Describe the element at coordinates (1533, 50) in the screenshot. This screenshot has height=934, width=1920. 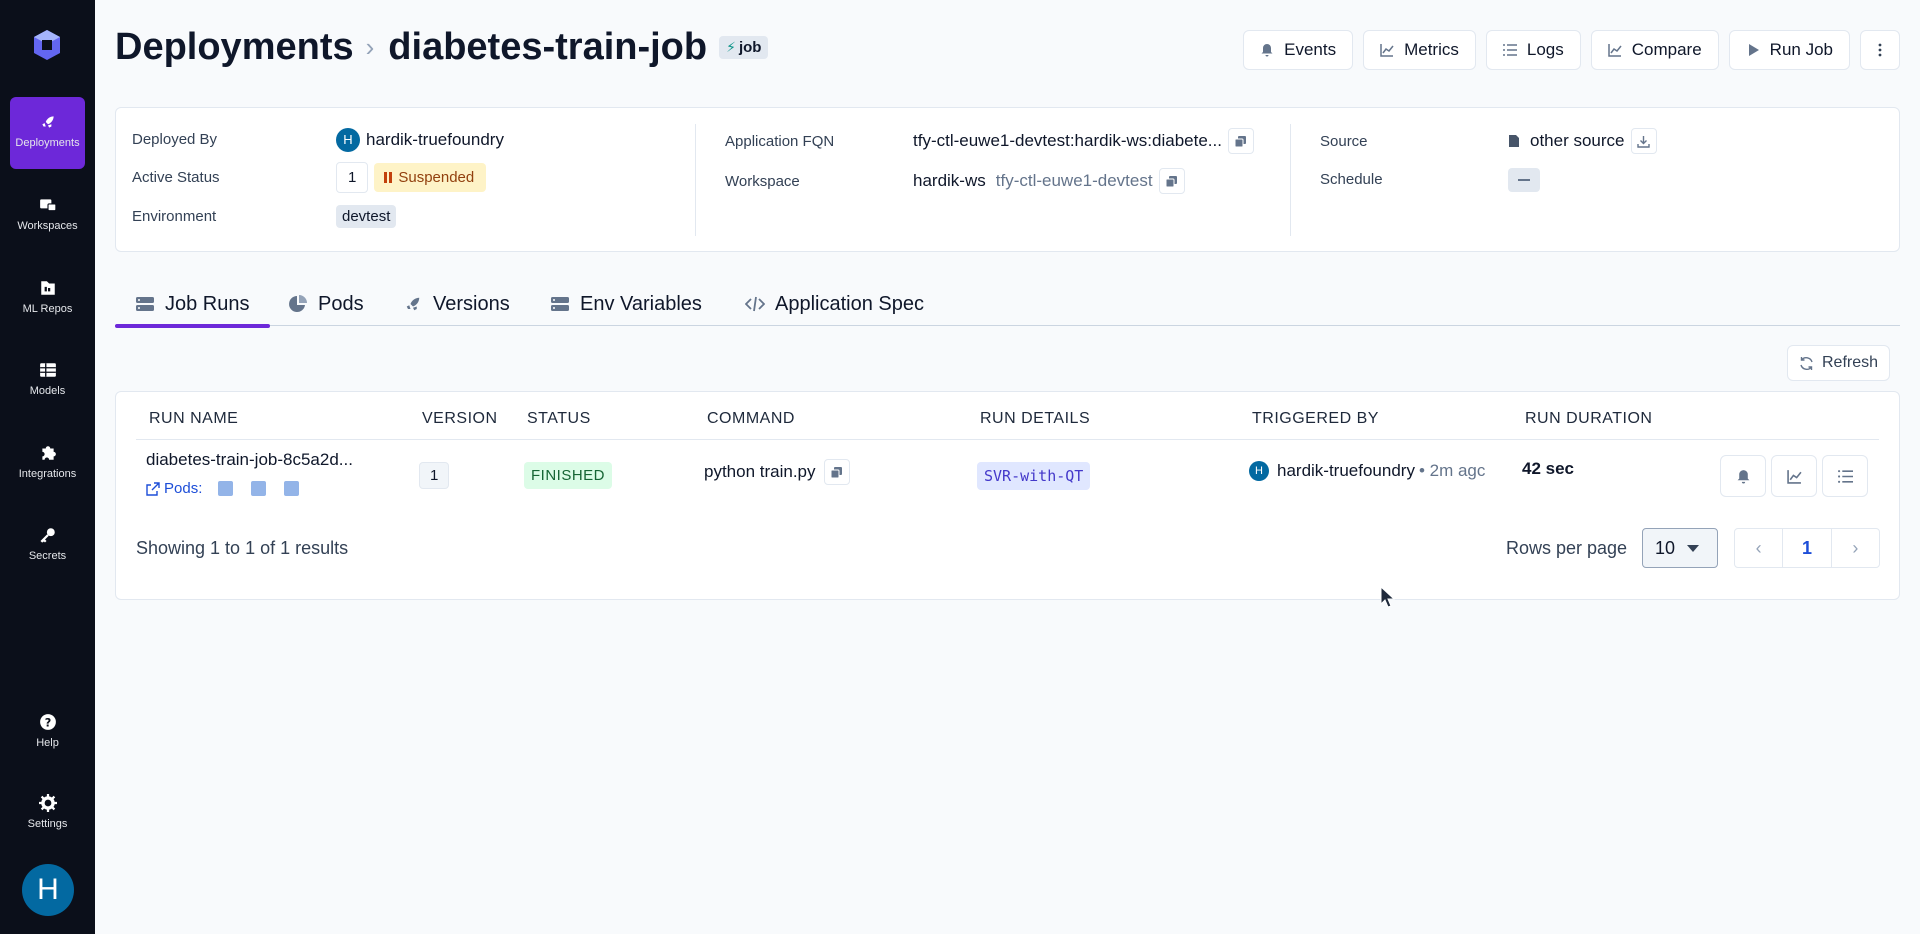
I see `logs-button: Logs` at that location.